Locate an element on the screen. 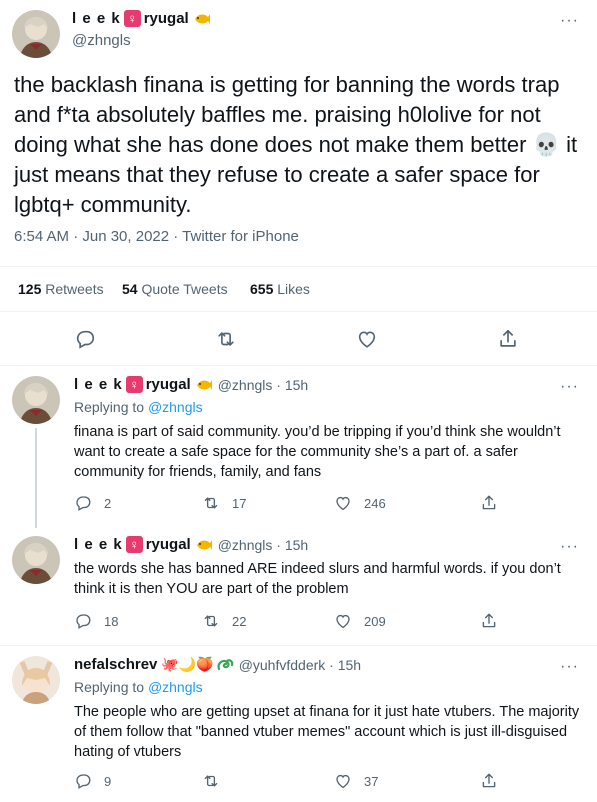 This screenshot has height=802, width=597. retweet-button: 17 is located at coordinates (224, 503).